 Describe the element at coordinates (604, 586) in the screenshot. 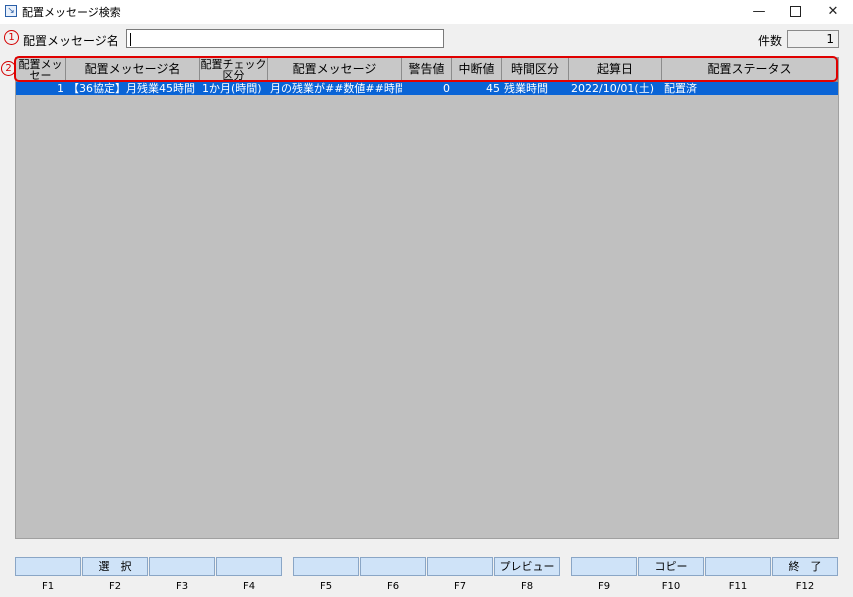

I see `f9-key-label: F9` at that location.